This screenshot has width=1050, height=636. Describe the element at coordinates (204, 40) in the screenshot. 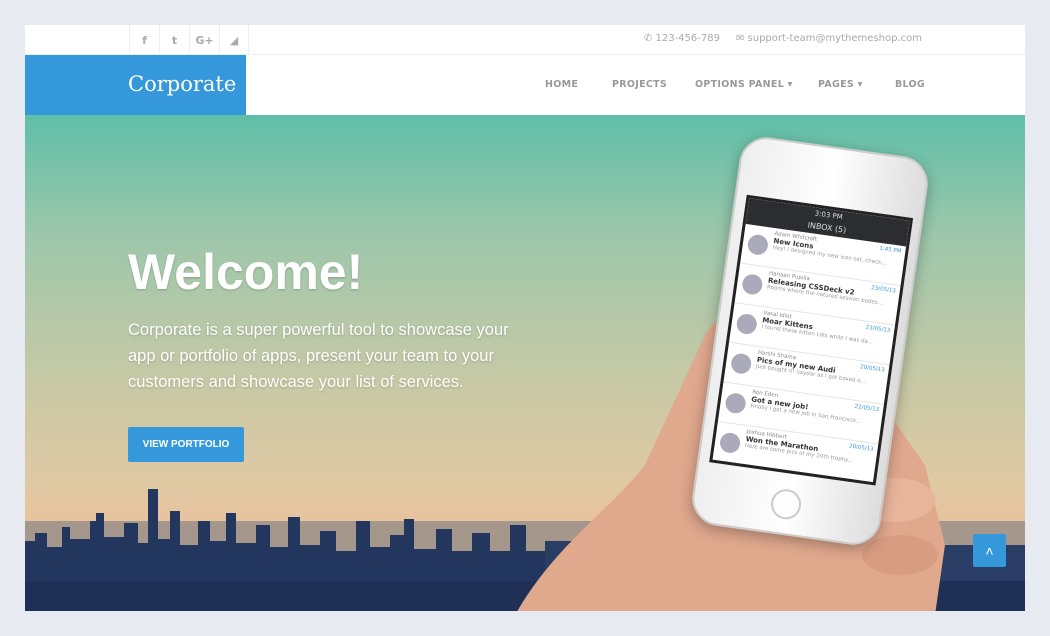

I see `google-plus-icon: G+` at that location.